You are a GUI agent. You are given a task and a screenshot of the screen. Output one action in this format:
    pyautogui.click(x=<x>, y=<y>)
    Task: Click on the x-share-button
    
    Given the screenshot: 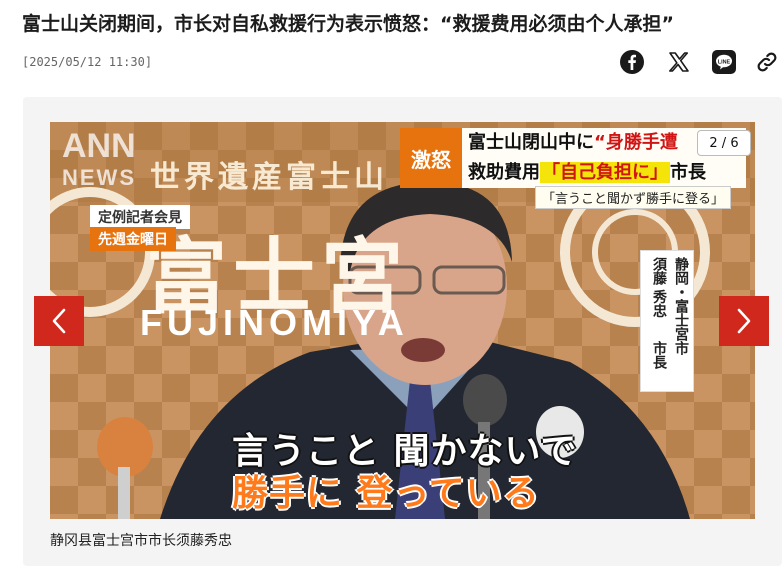 What is the action you would take?
    pyautogui.click(x=679, y=62)
    